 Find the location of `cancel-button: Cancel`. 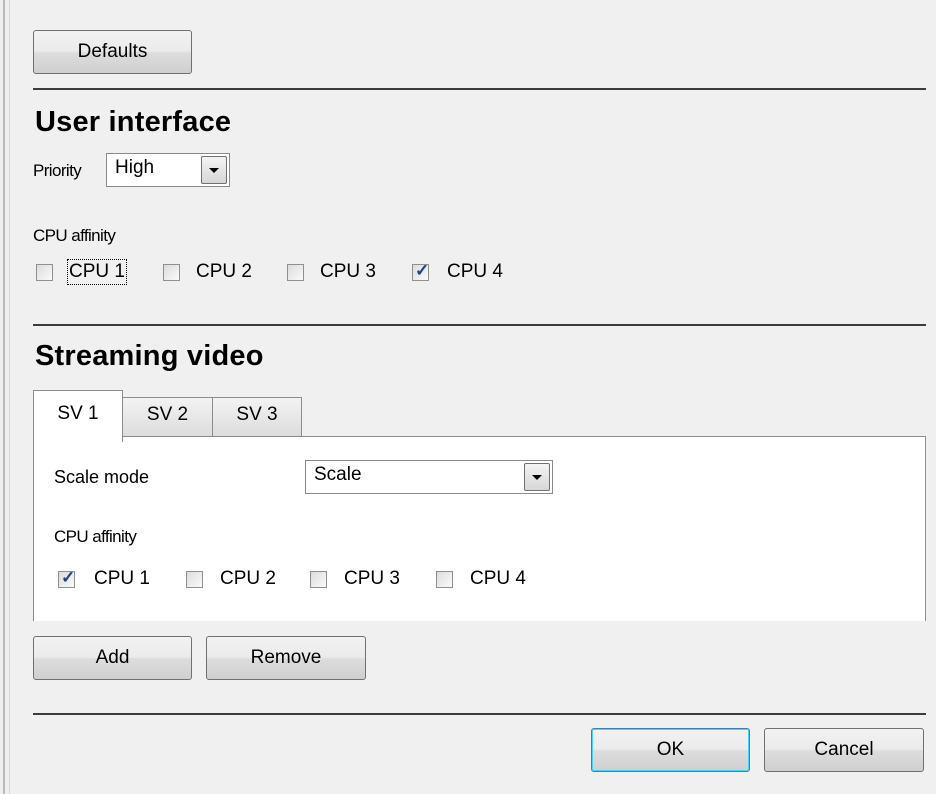

cancel-button: Cancel is located at coordinates (844, 750).